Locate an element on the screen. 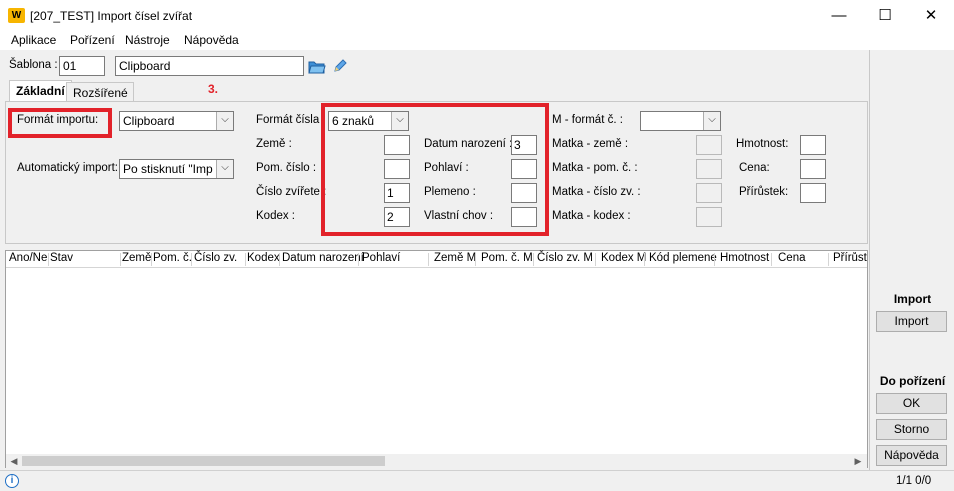 The image size is (954, 491). zeme-field is located at coordinates (397, 145).